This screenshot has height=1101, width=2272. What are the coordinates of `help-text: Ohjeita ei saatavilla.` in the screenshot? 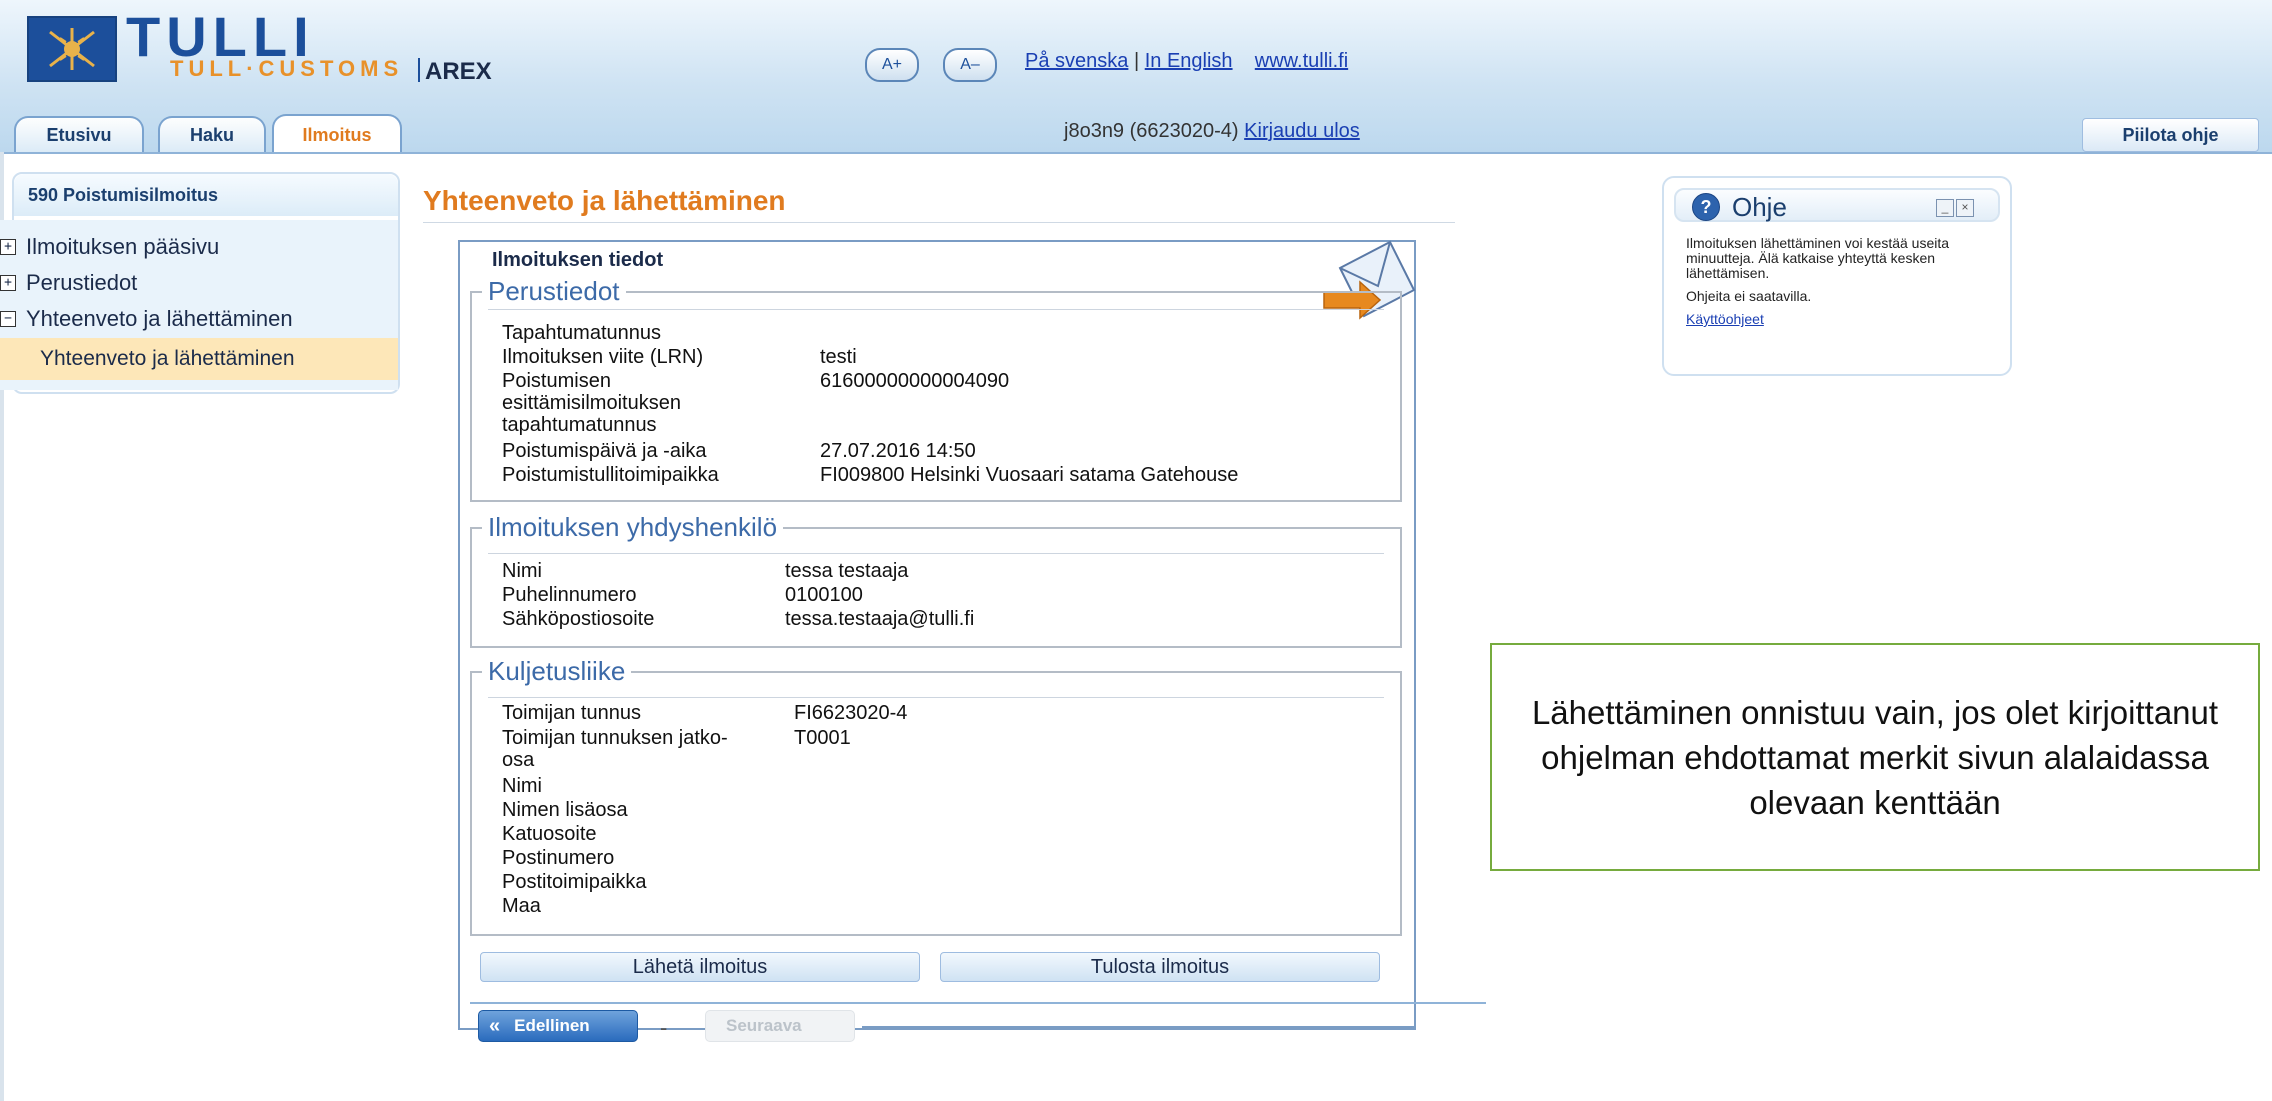 It's located at (1749, 296).